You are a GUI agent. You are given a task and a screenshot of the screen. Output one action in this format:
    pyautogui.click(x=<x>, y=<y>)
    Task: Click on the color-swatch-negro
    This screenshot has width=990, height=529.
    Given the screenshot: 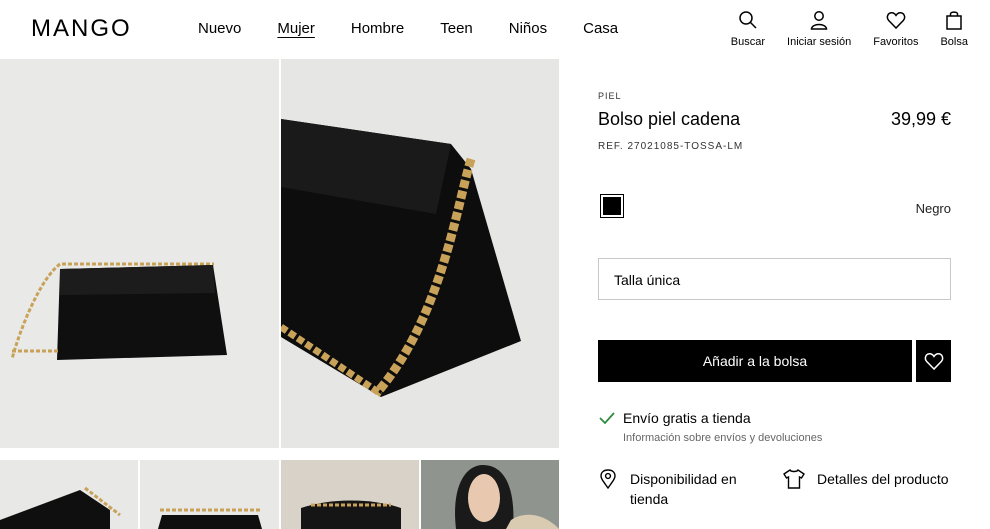 What is the action you would take?
    pyautogui.click(x=612, y=206)
    